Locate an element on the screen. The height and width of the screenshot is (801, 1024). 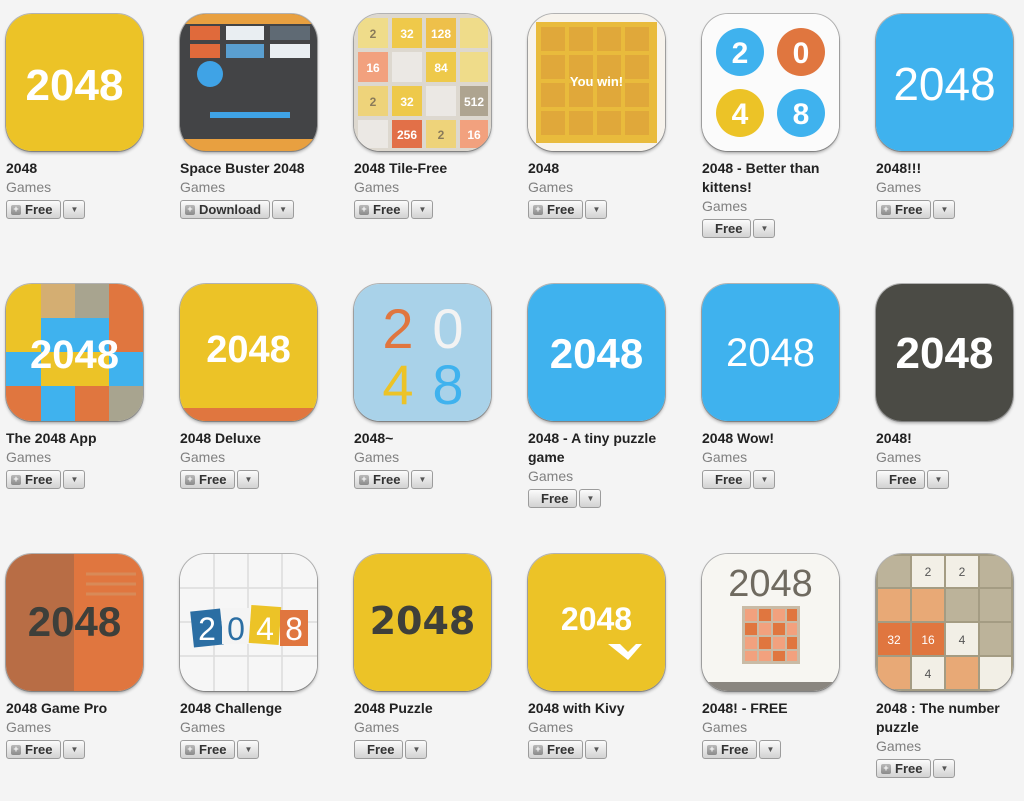
mosaic-2048-icon: 2048 is located at coordinates (74, 352).